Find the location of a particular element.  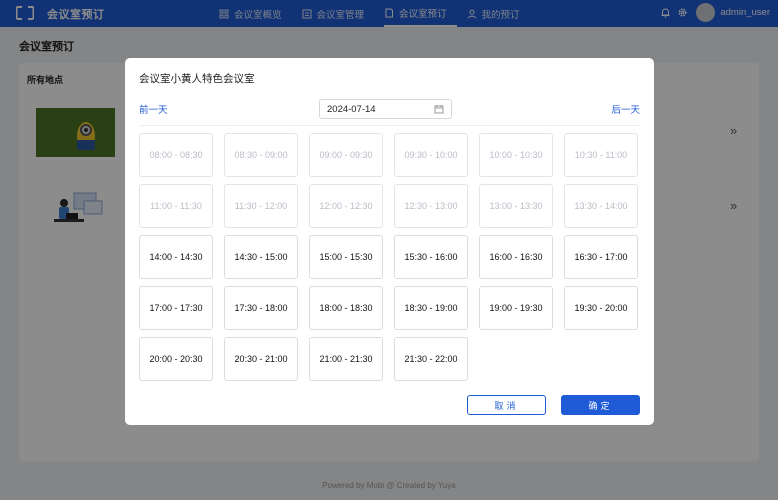

time-slot: 13:30 - 14:00 is located at coordinates (601, 206).